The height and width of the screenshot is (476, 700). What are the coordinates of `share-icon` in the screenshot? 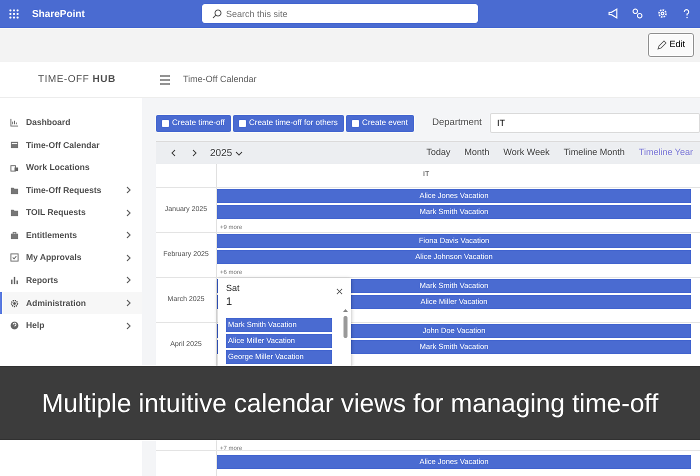 It's located at (637, 13).